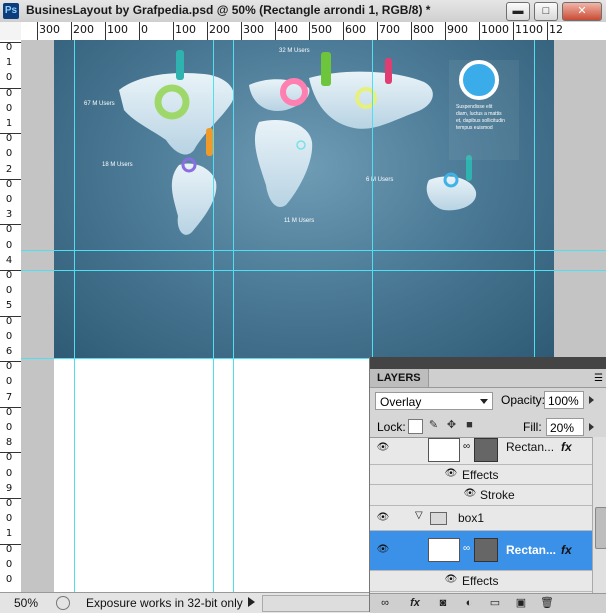 This screenshot has width=606, height=613. Describe the element at coordinates (591, 427) in the screenshot. I see `fill-slider-arrow-icon` at that location.